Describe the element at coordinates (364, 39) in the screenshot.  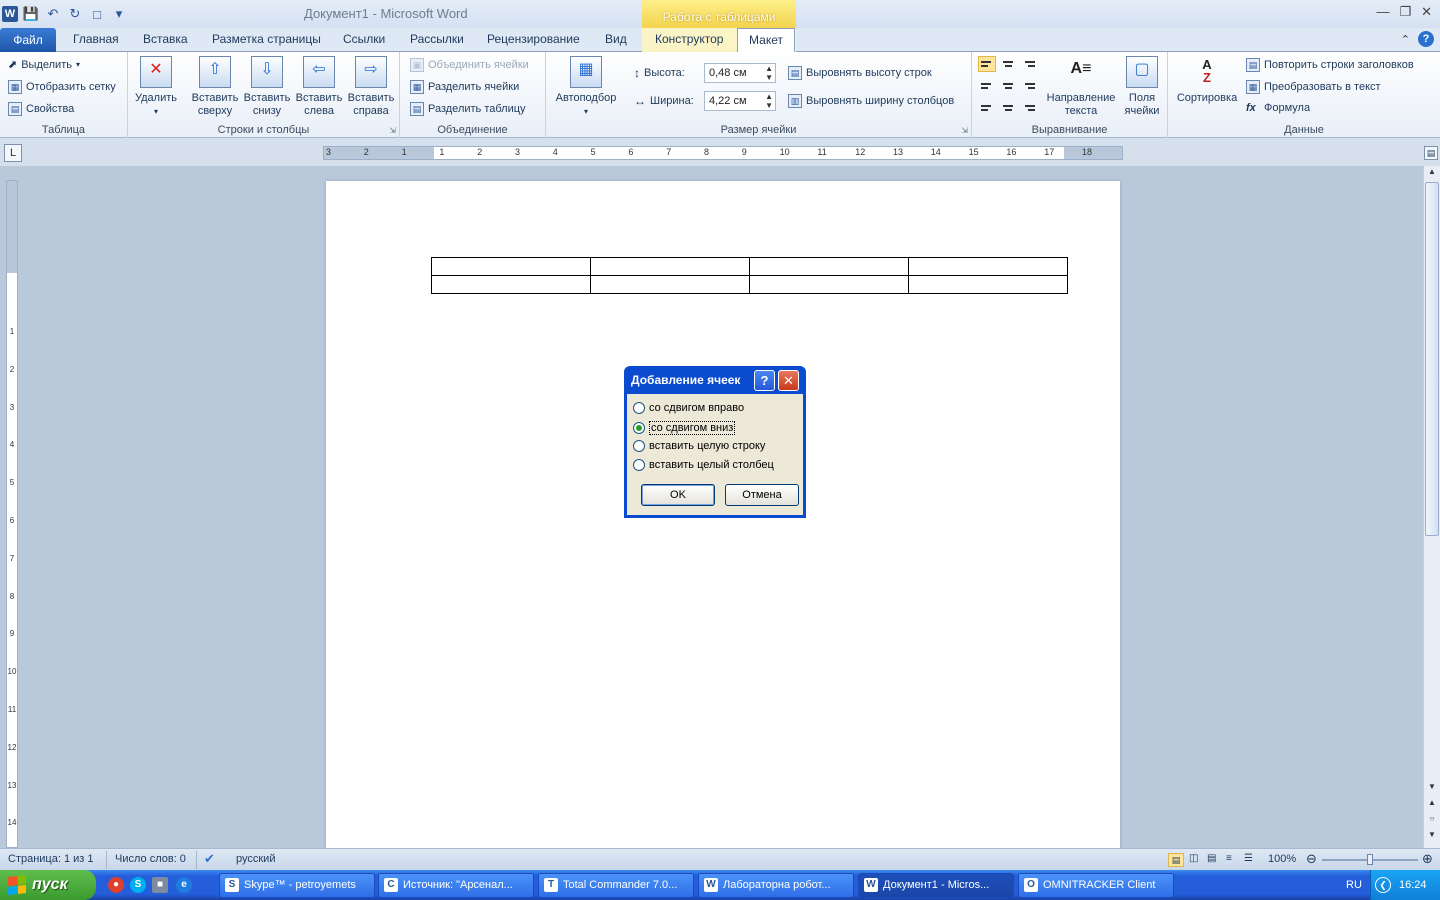
I see `tab-references: Ссылки` at that location.